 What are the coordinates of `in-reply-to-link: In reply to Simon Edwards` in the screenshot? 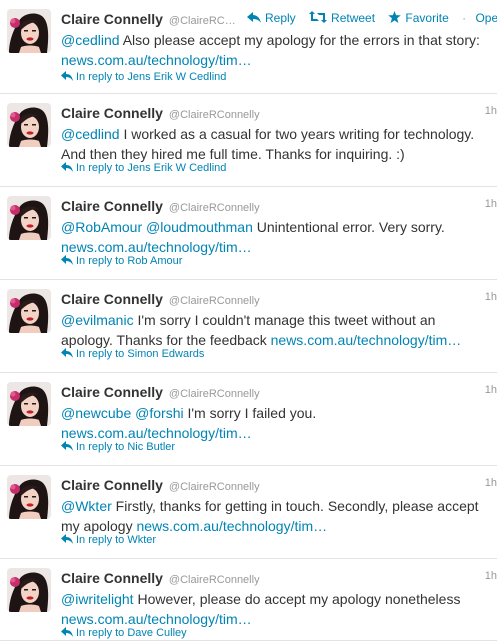 It's located at (132, 354).